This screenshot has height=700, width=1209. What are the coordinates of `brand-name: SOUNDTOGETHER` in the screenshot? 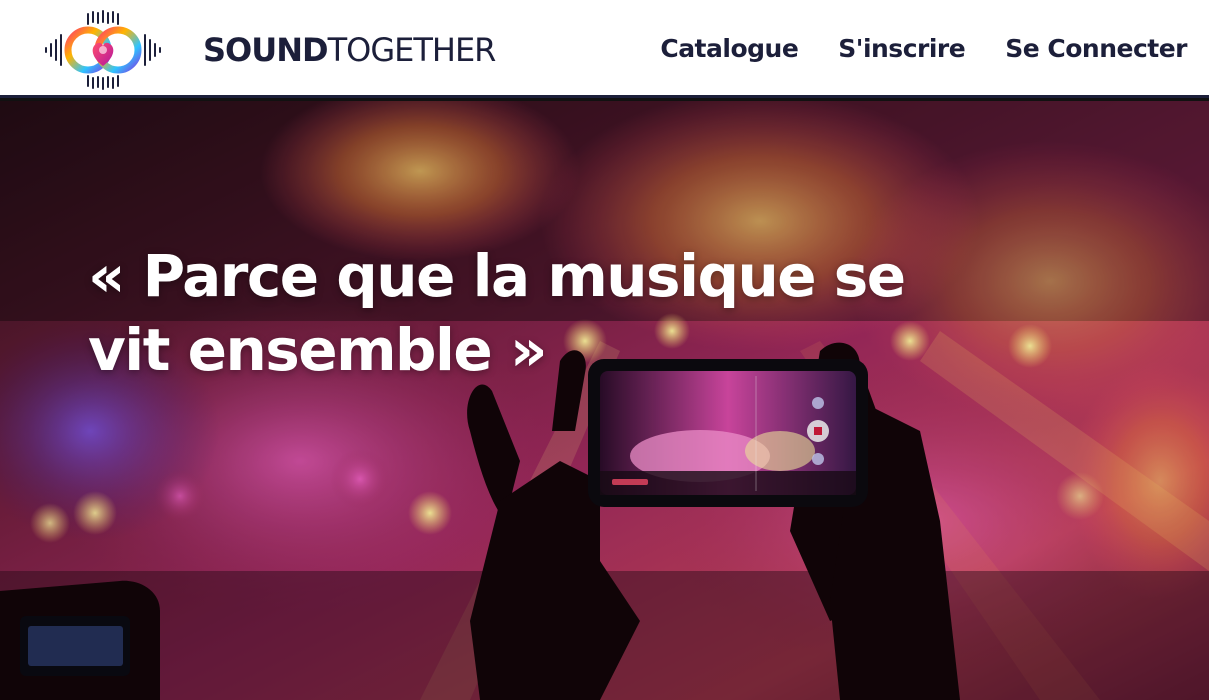 It's located at (350, 50).